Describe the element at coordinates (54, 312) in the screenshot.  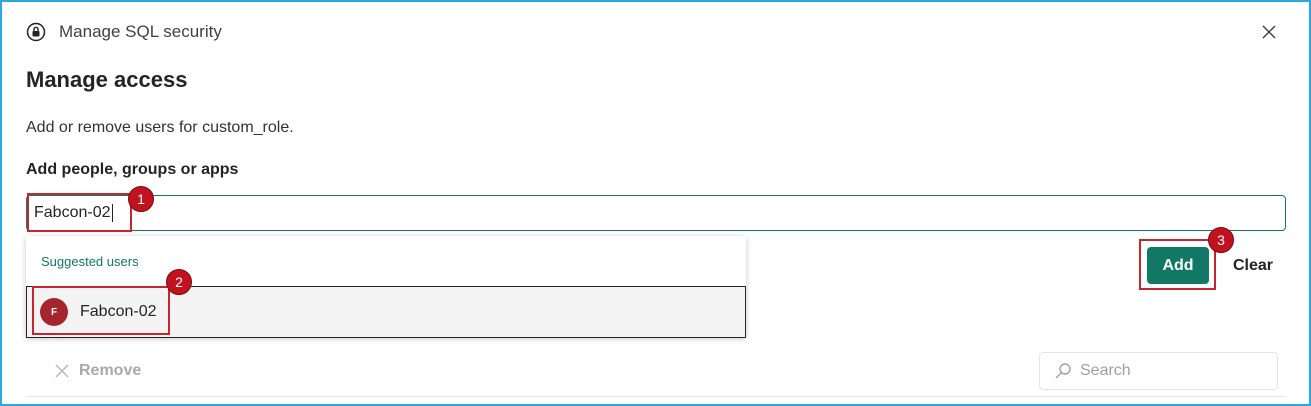
I see `avatar: F` at that location.